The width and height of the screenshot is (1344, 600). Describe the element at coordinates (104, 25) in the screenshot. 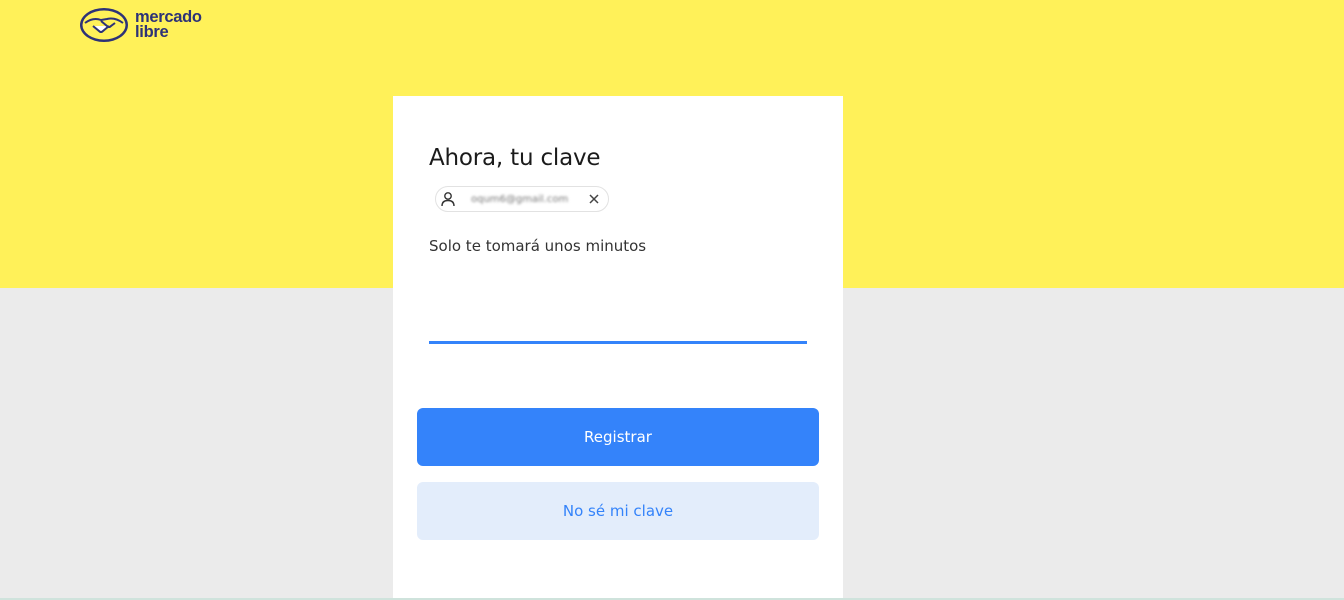

I see `handshake-icon` at that location.